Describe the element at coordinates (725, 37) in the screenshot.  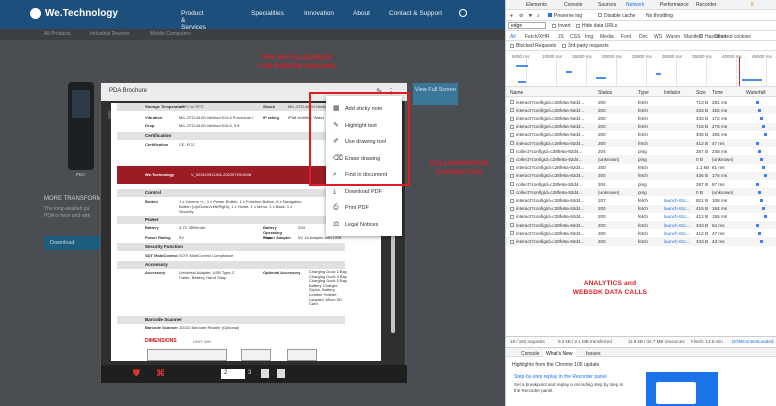
I see `has-blocked-cookies-checkbox: Has blocked cookies` at that location.